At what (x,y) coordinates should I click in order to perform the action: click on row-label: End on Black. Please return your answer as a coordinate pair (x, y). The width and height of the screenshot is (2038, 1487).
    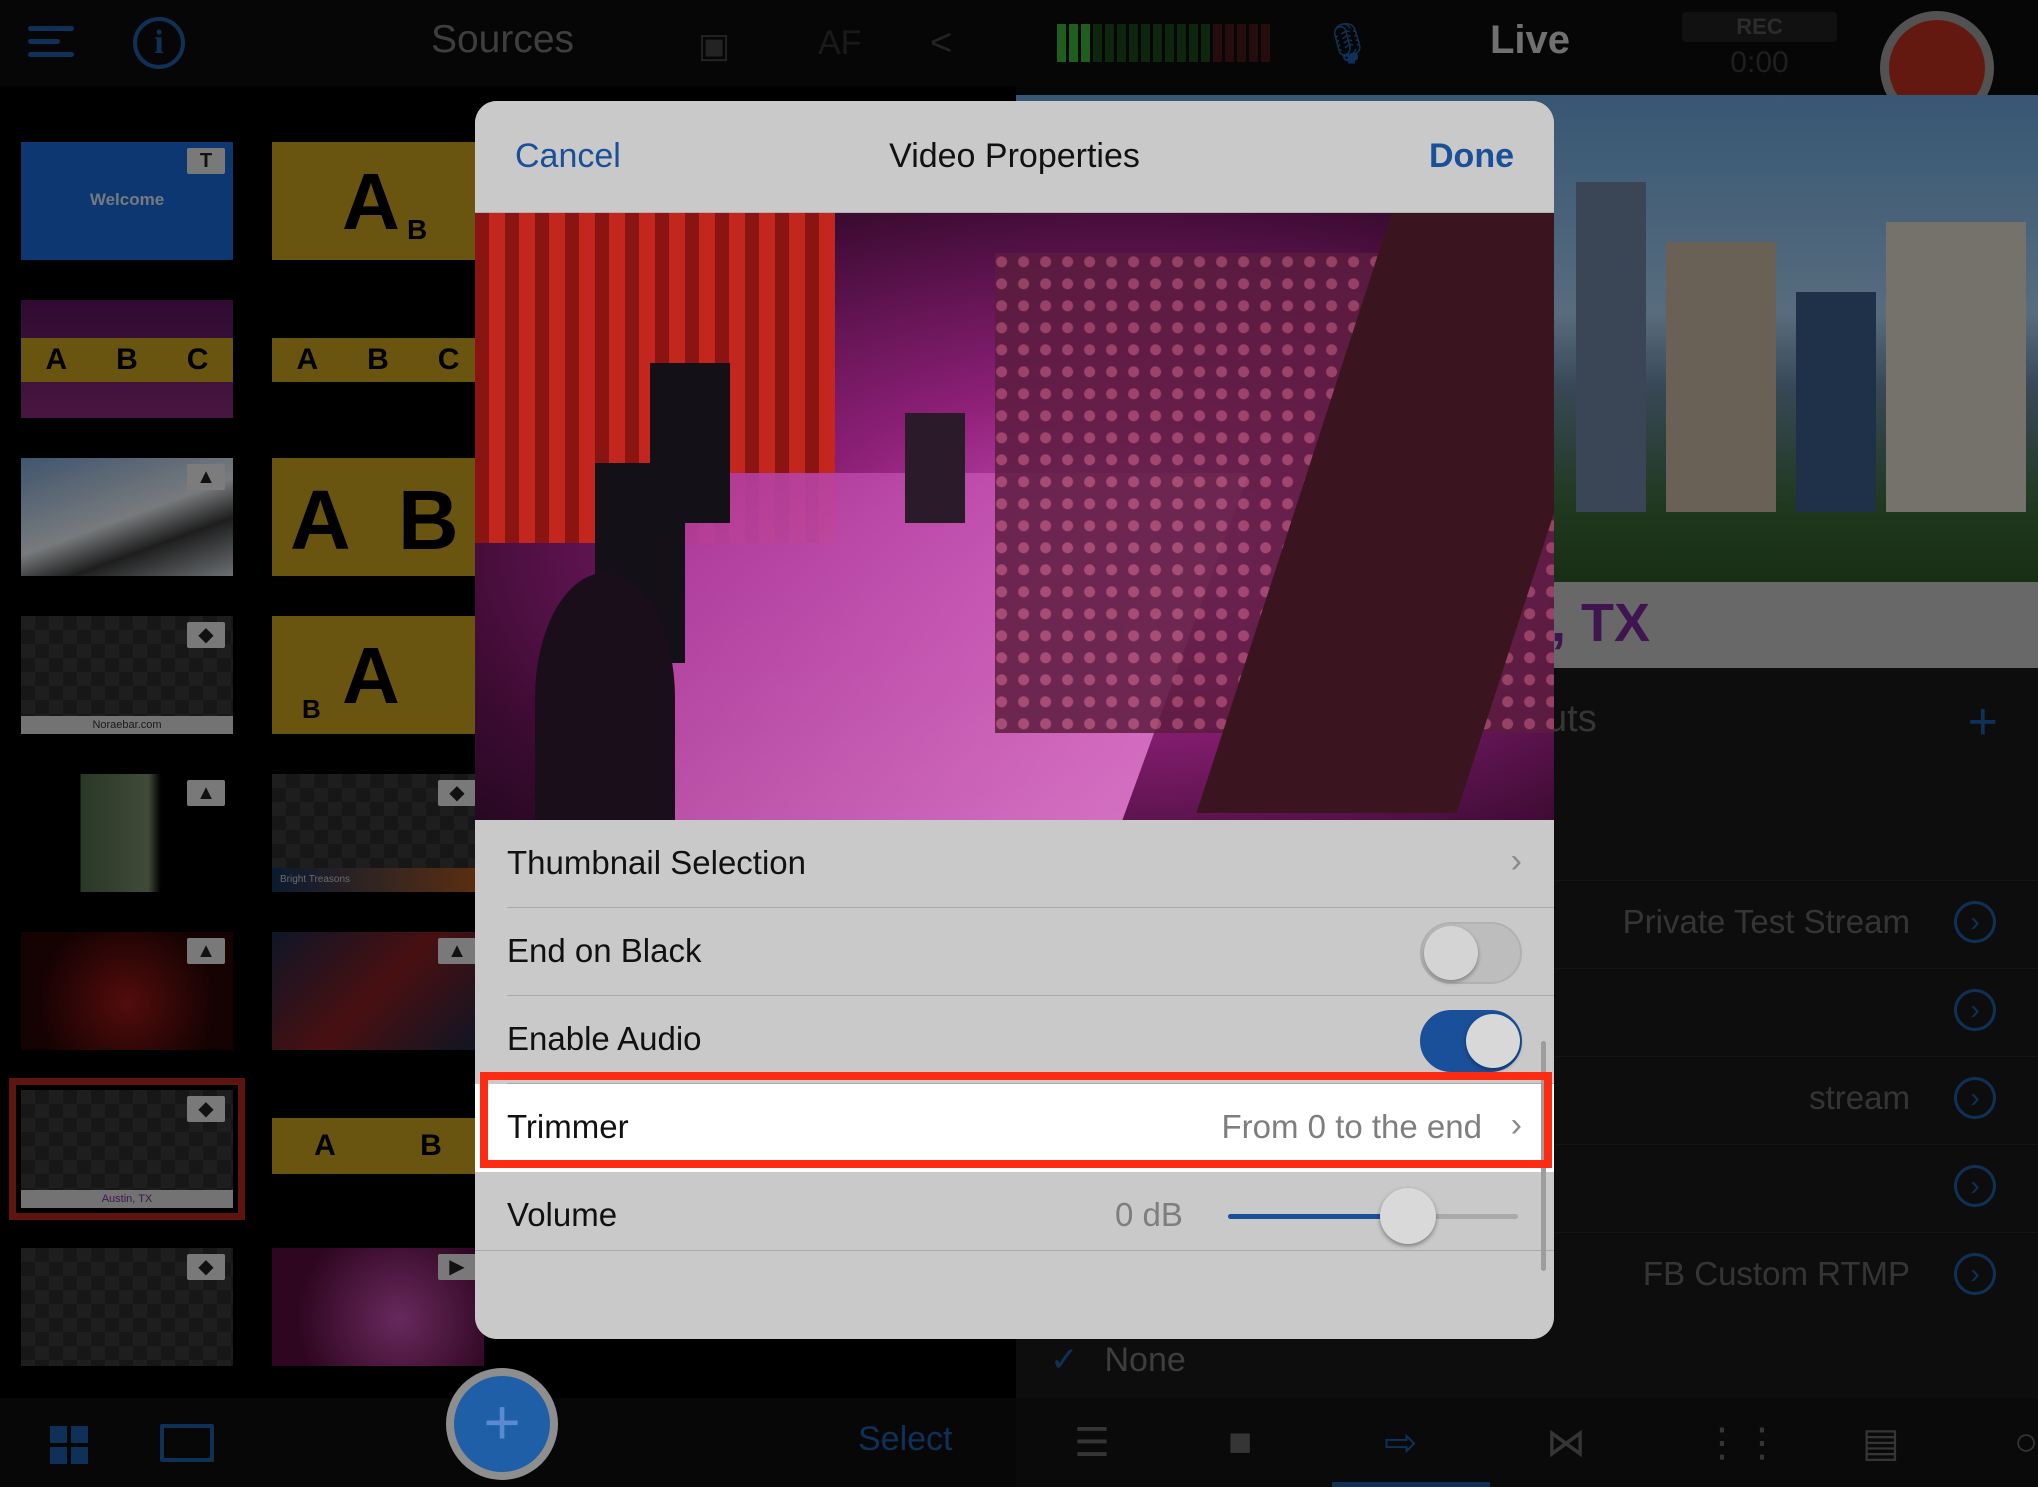
    Looking at the image, I should click on (604, 950).